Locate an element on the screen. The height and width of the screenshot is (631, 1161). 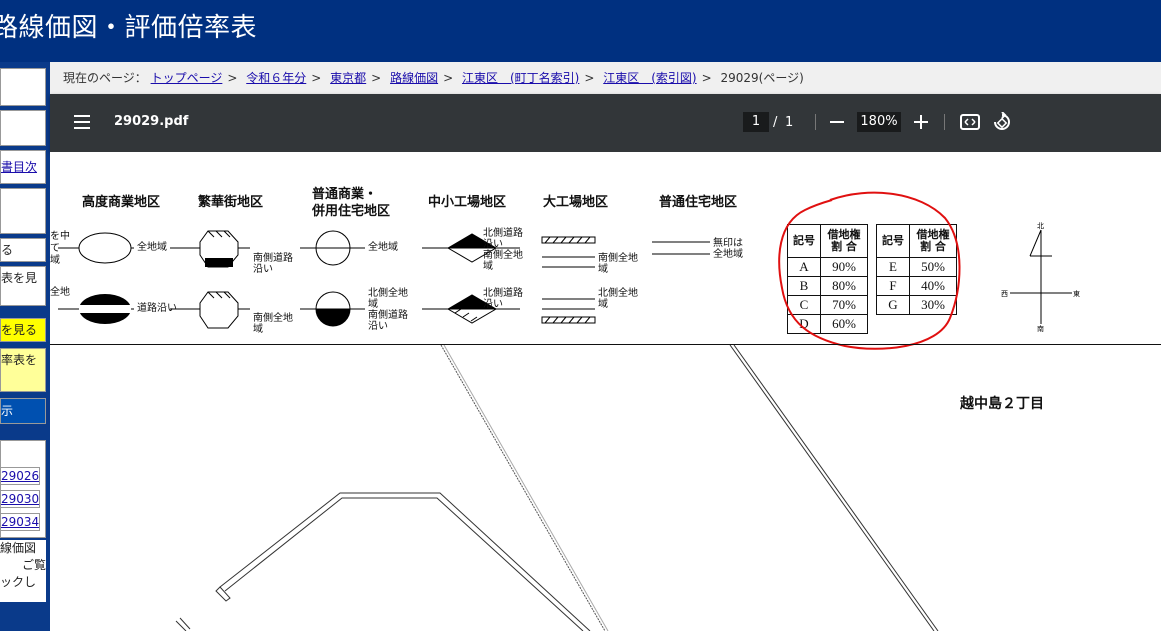
label-along-road: 道路沿い is located at coordinates (157, 308).